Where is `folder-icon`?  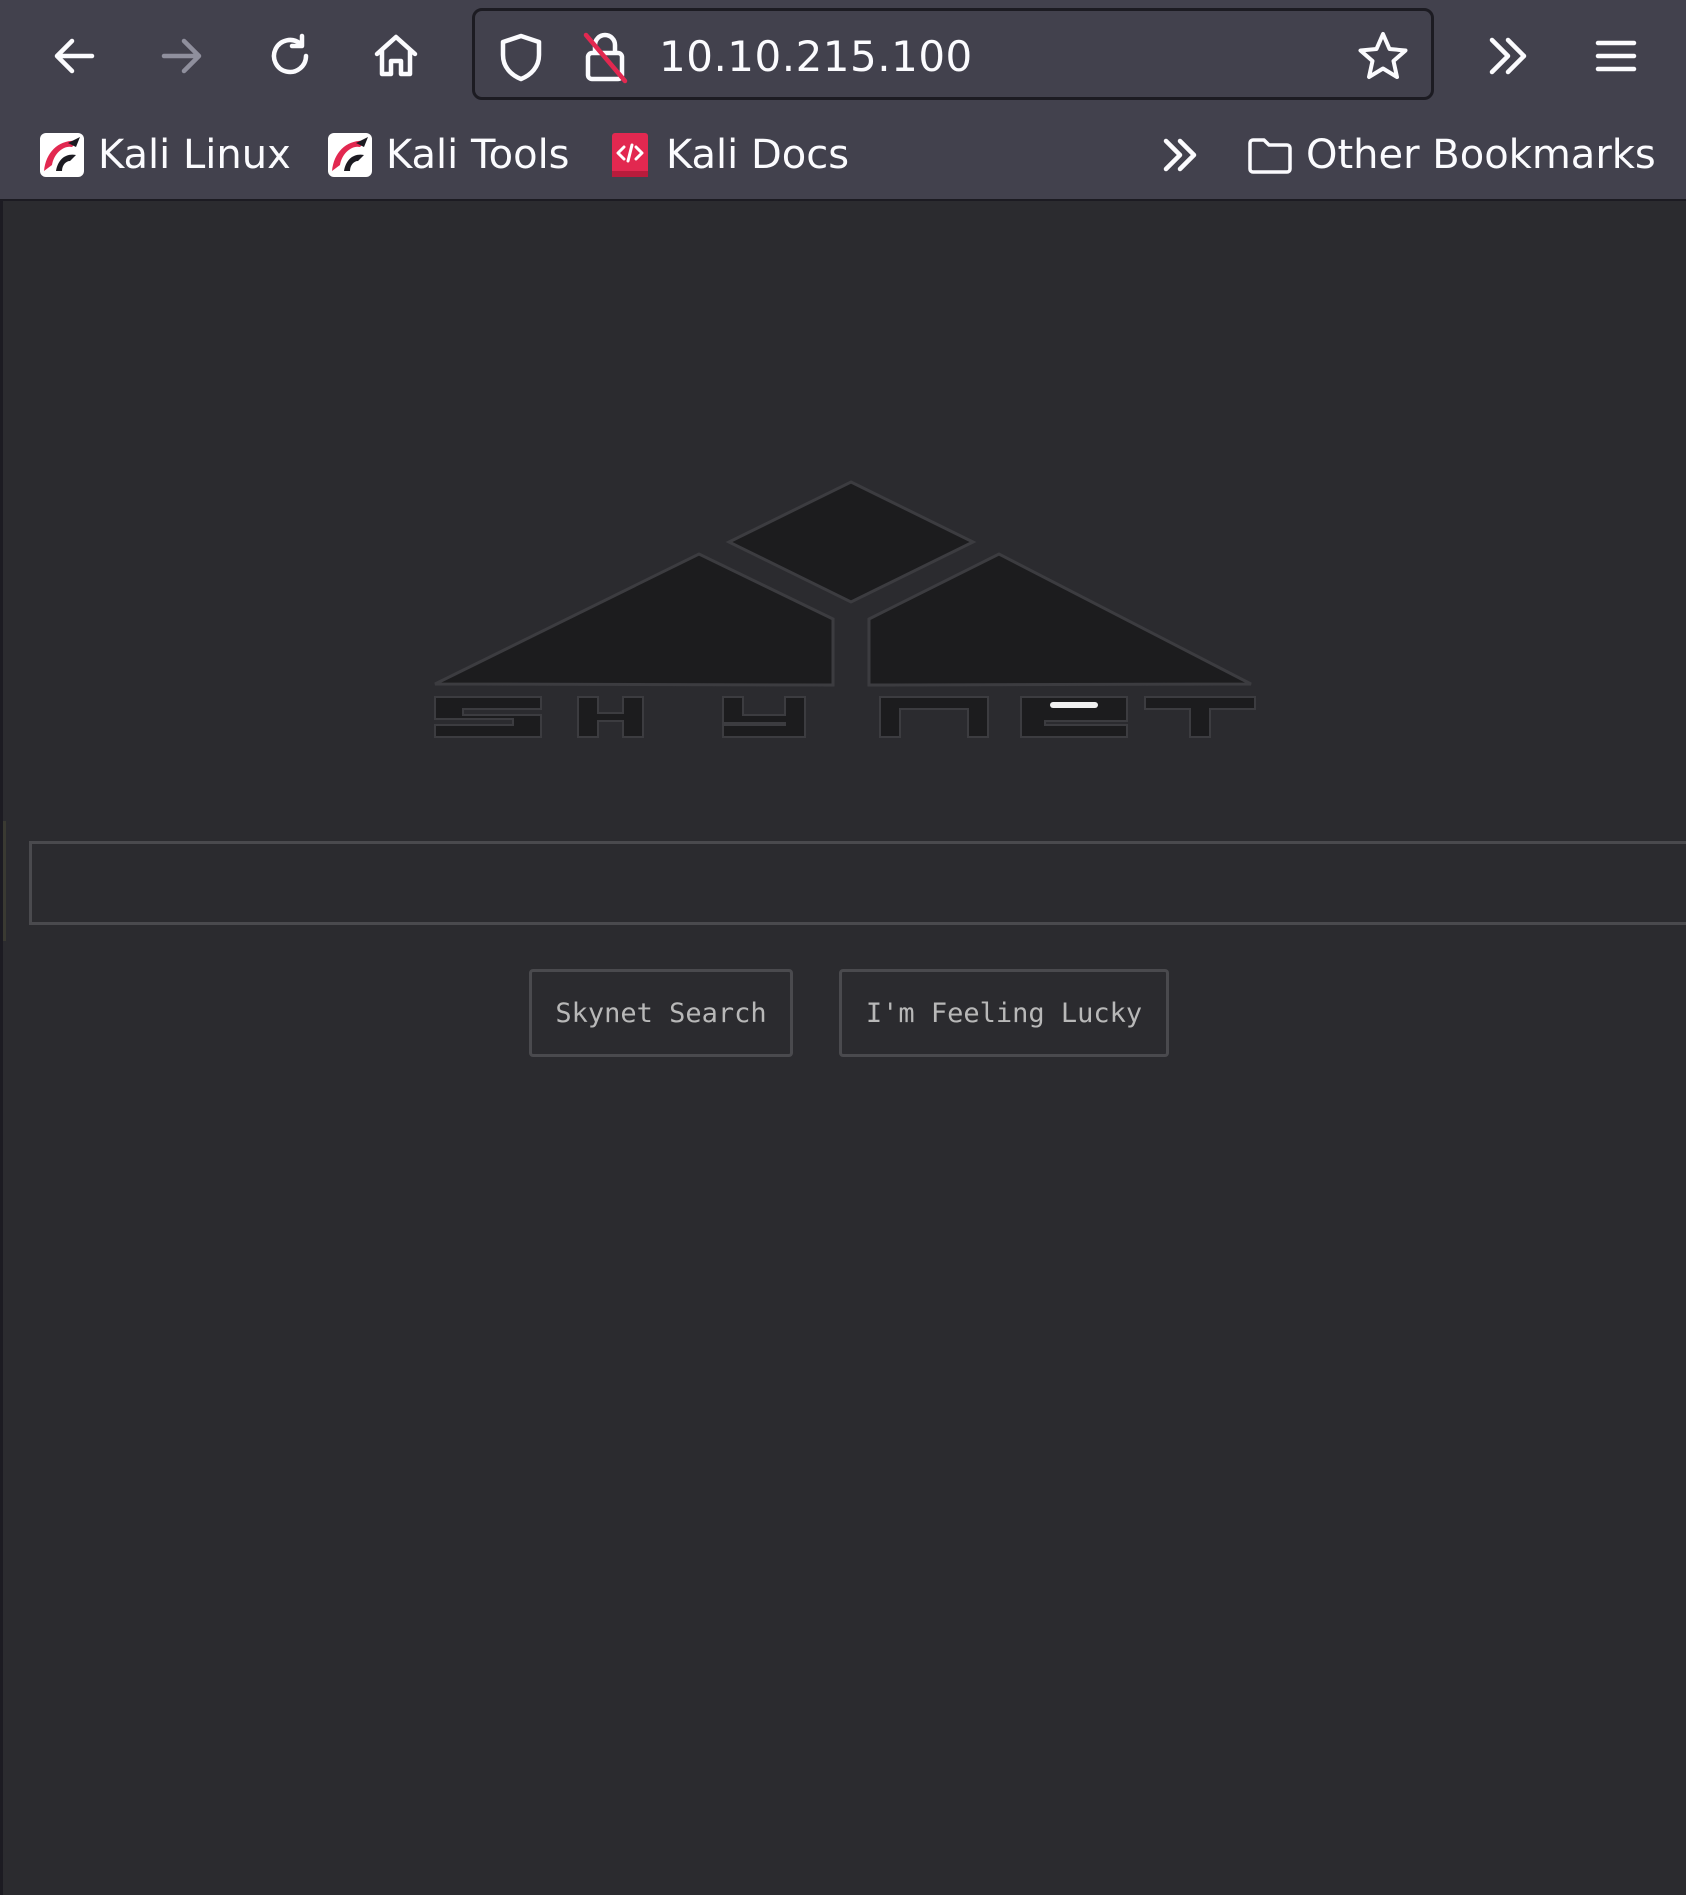 folder-icon is located at coordinates (1270, 156).